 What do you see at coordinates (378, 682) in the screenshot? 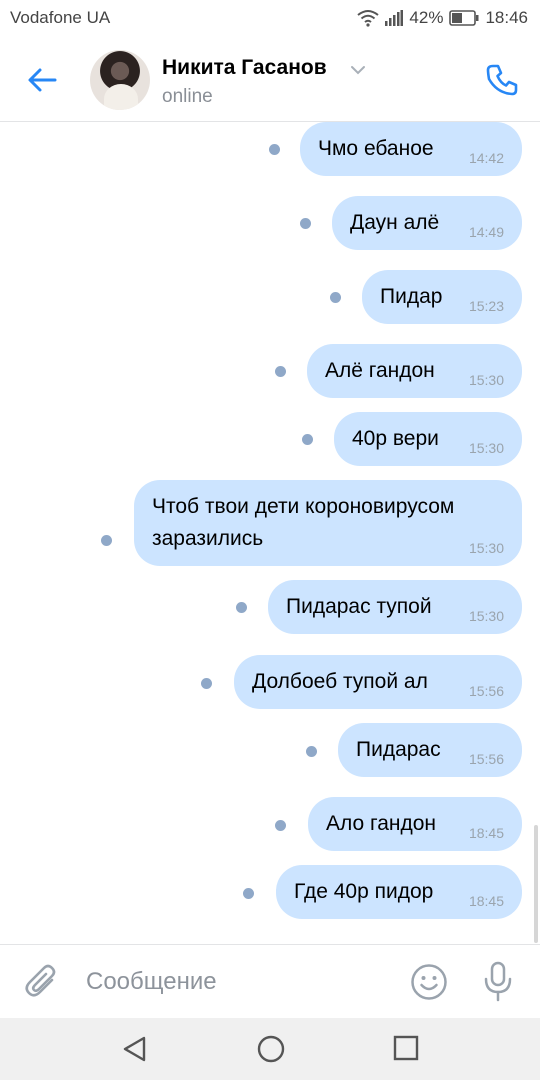
I see `message-bubble: Долбоеб тупой ал 15:56` at bounding box center [378, 682].